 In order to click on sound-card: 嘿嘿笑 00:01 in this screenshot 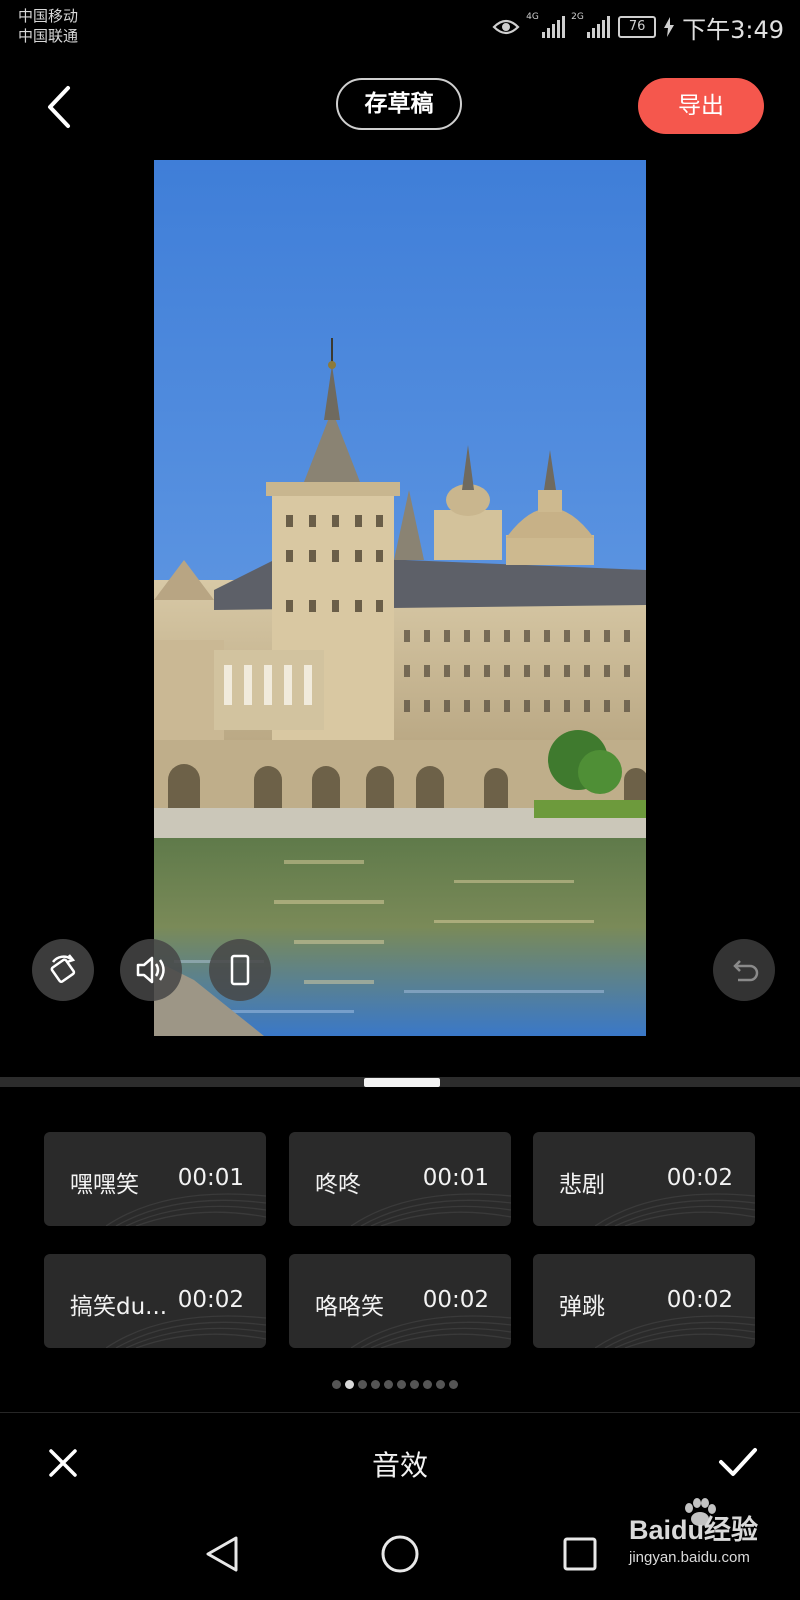, I will do `click(155, 1179)`.